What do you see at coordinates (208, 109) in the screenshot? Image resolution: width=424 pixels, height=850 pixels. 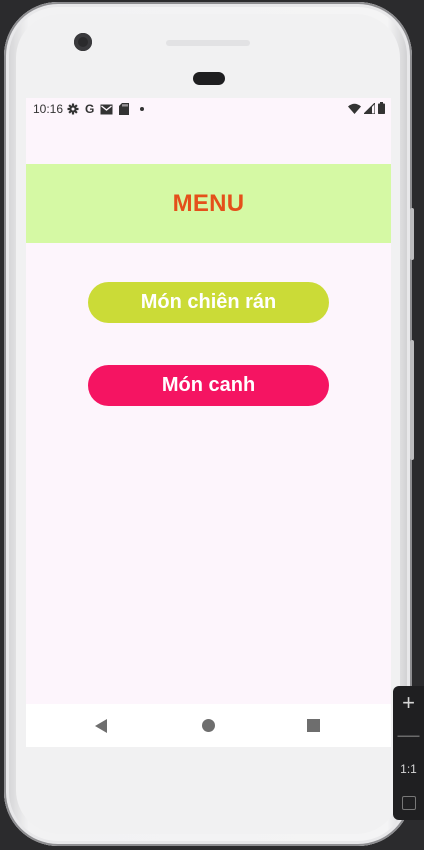 I see `status-bar: 10:16 G` at bounding box center [208, 109].